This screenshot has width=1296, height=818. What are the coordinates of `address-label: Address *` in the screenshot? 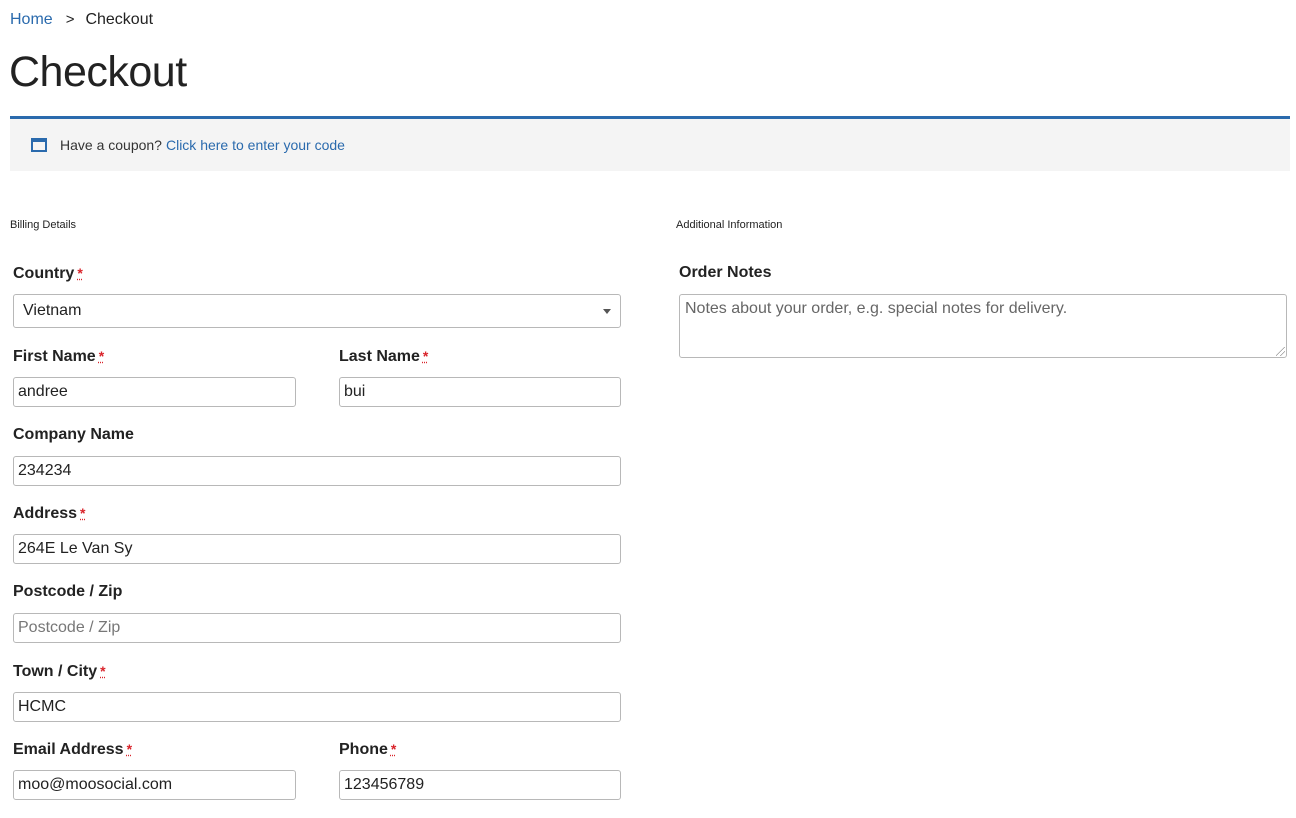 It's located at (49, 513).